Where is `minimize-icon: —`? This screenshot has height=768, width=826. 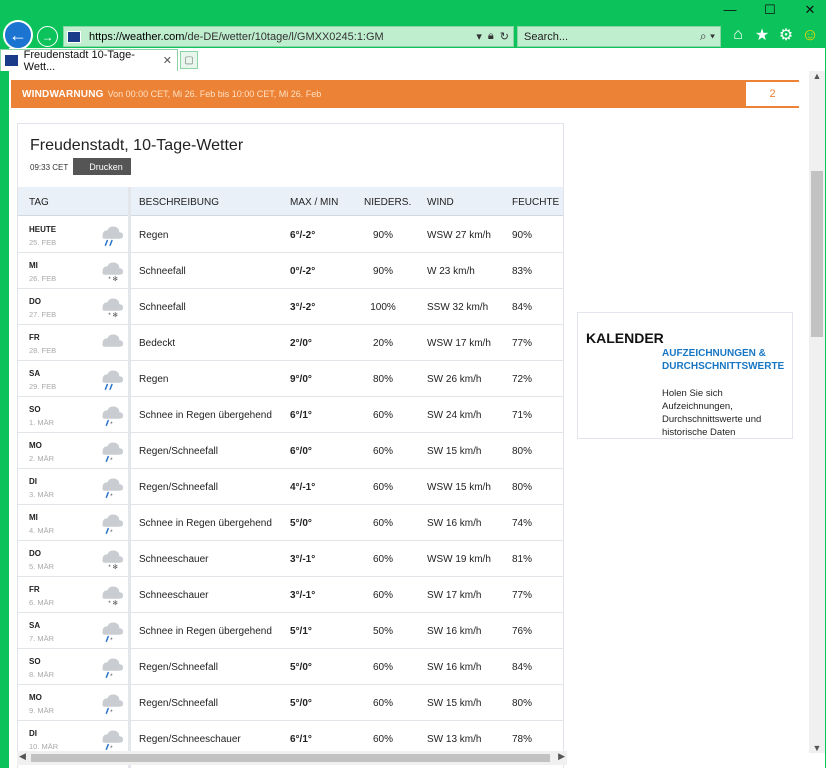
minimize-icon: — is located at coordinates (730, 10).